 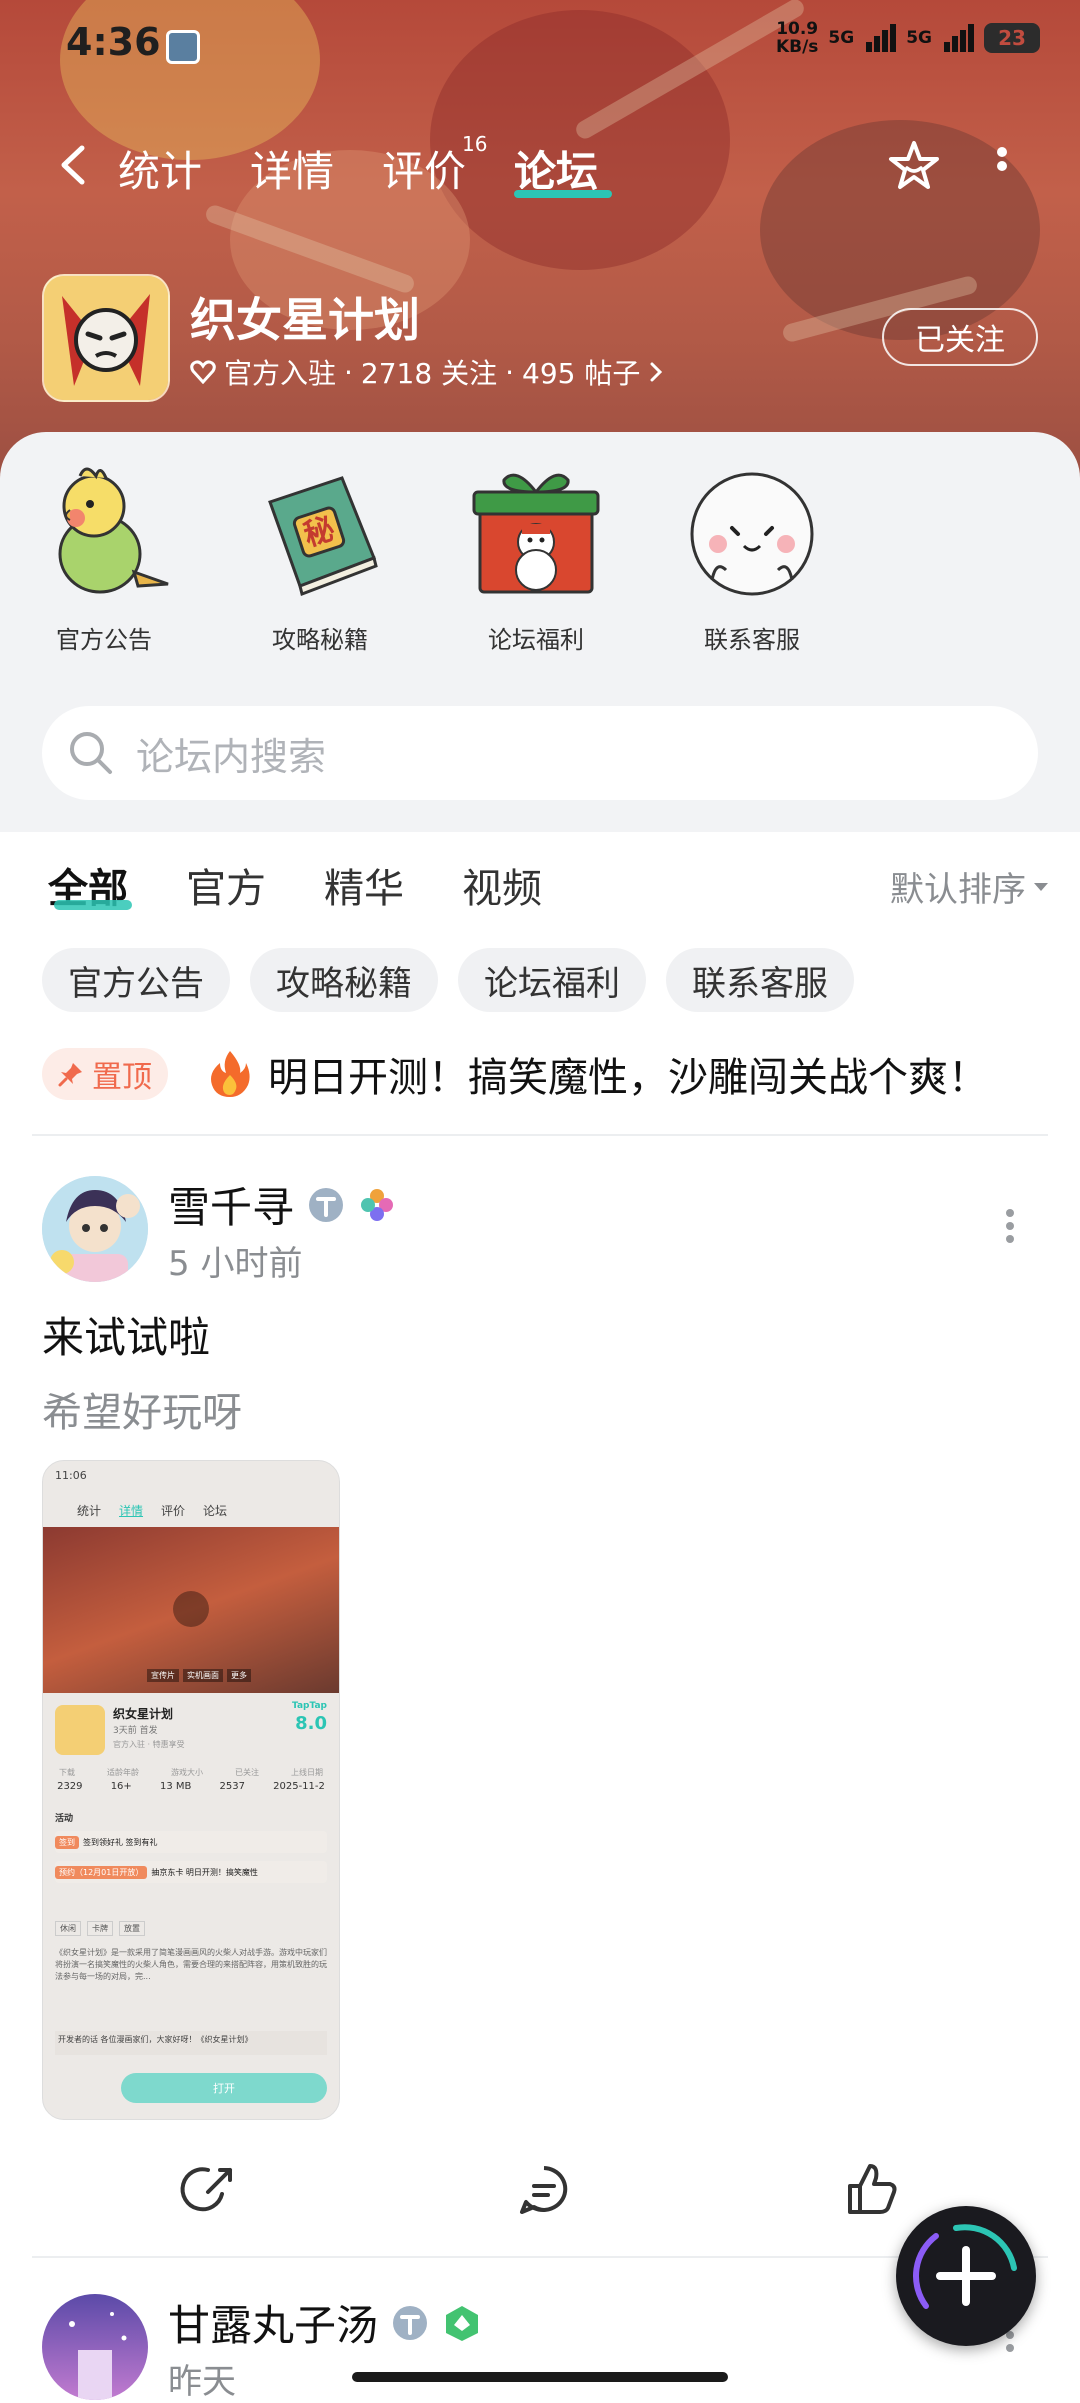 What do you see at coordinates (292, 168) in the screenshot?
I see `tab-detail: 详情` at bounding box center [292, 168].